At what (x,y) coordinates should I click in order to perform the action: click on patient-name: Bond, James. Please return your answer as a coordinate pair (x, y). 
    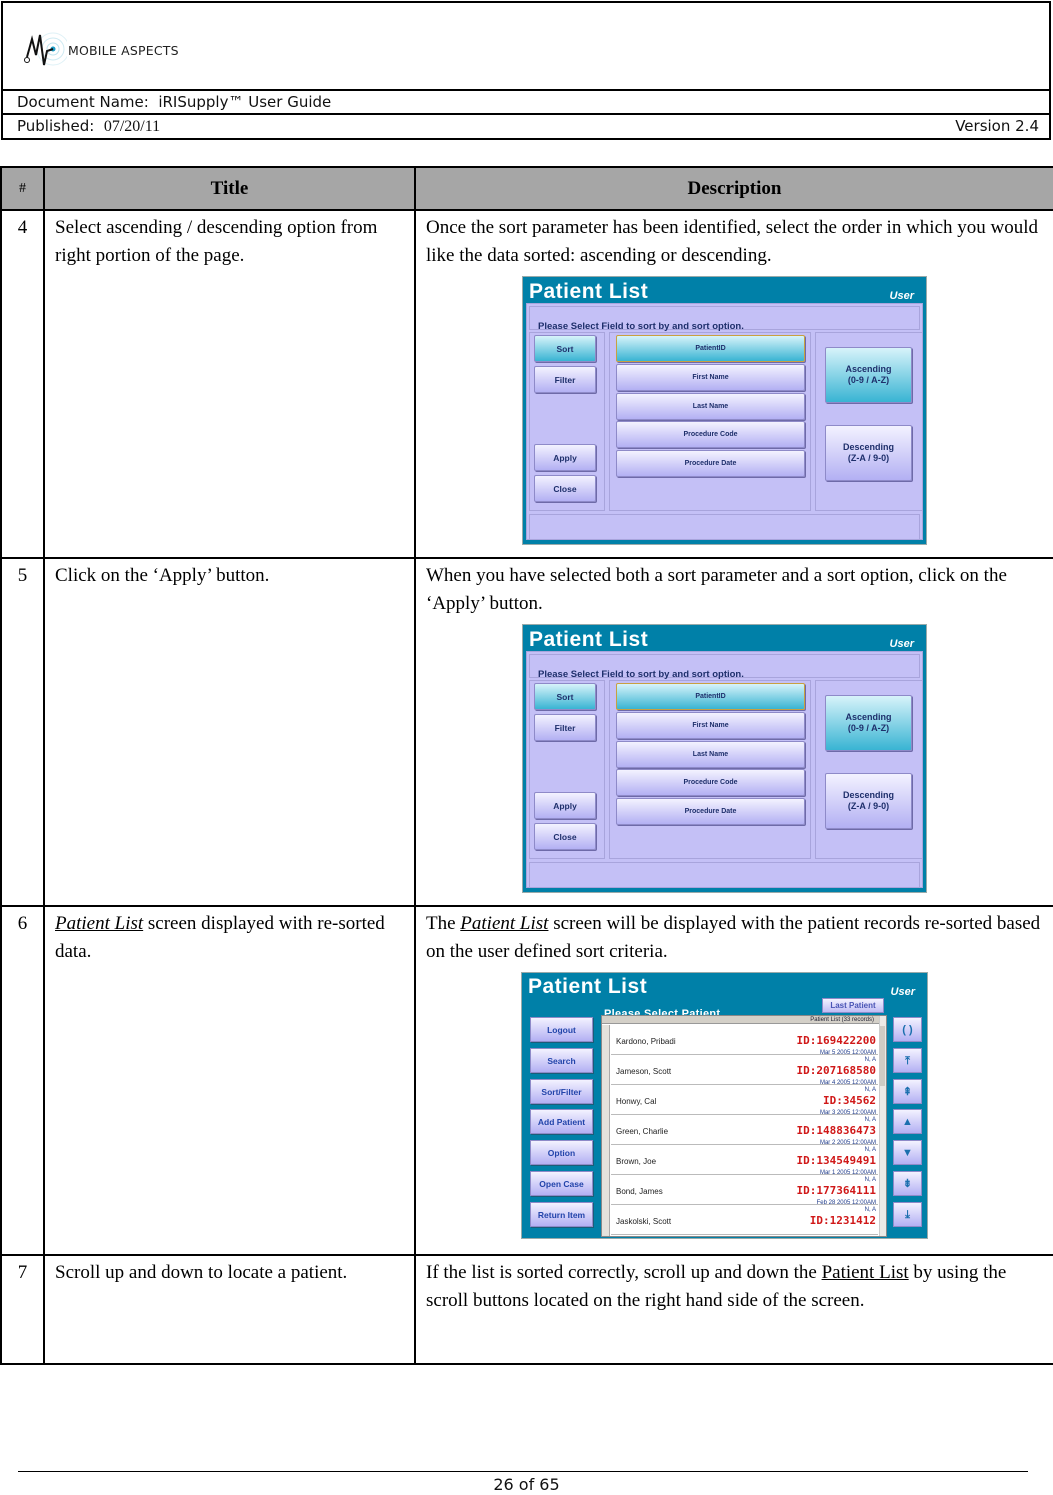
    Looking at the image, I should click on (639, 1191).